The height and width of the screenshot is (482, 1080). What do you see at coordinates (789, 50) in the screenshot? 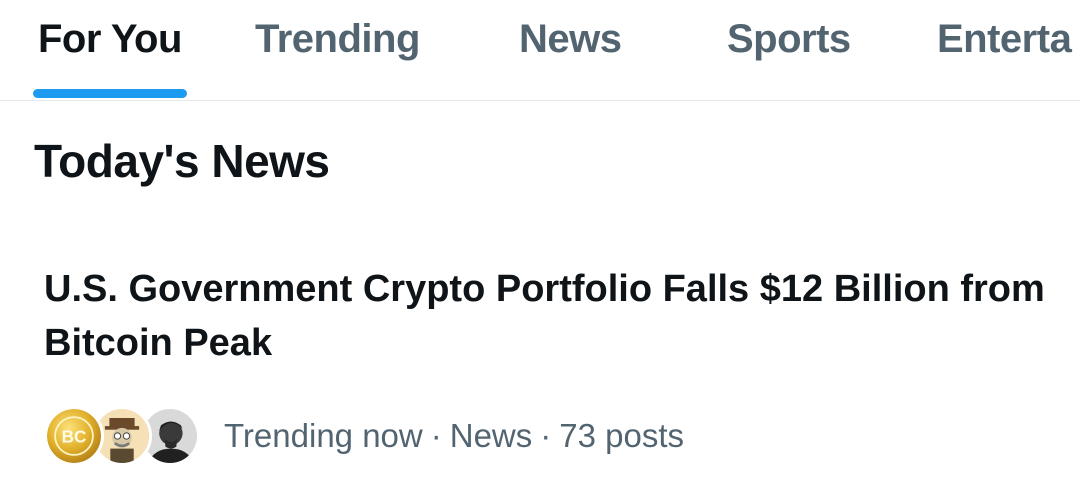
I see `tab-sports: Sports` at bounding box center [789, 50].